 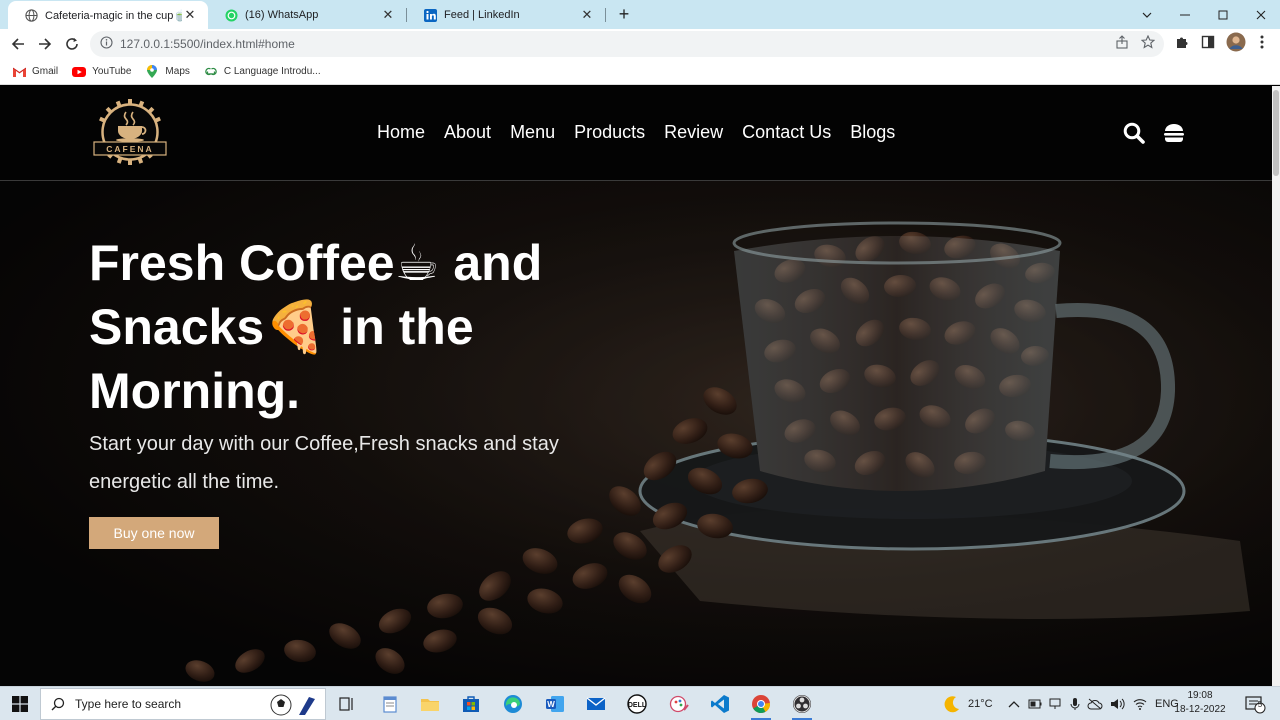 I want to click on svg-text: DELL, so click(x=637, y=705).